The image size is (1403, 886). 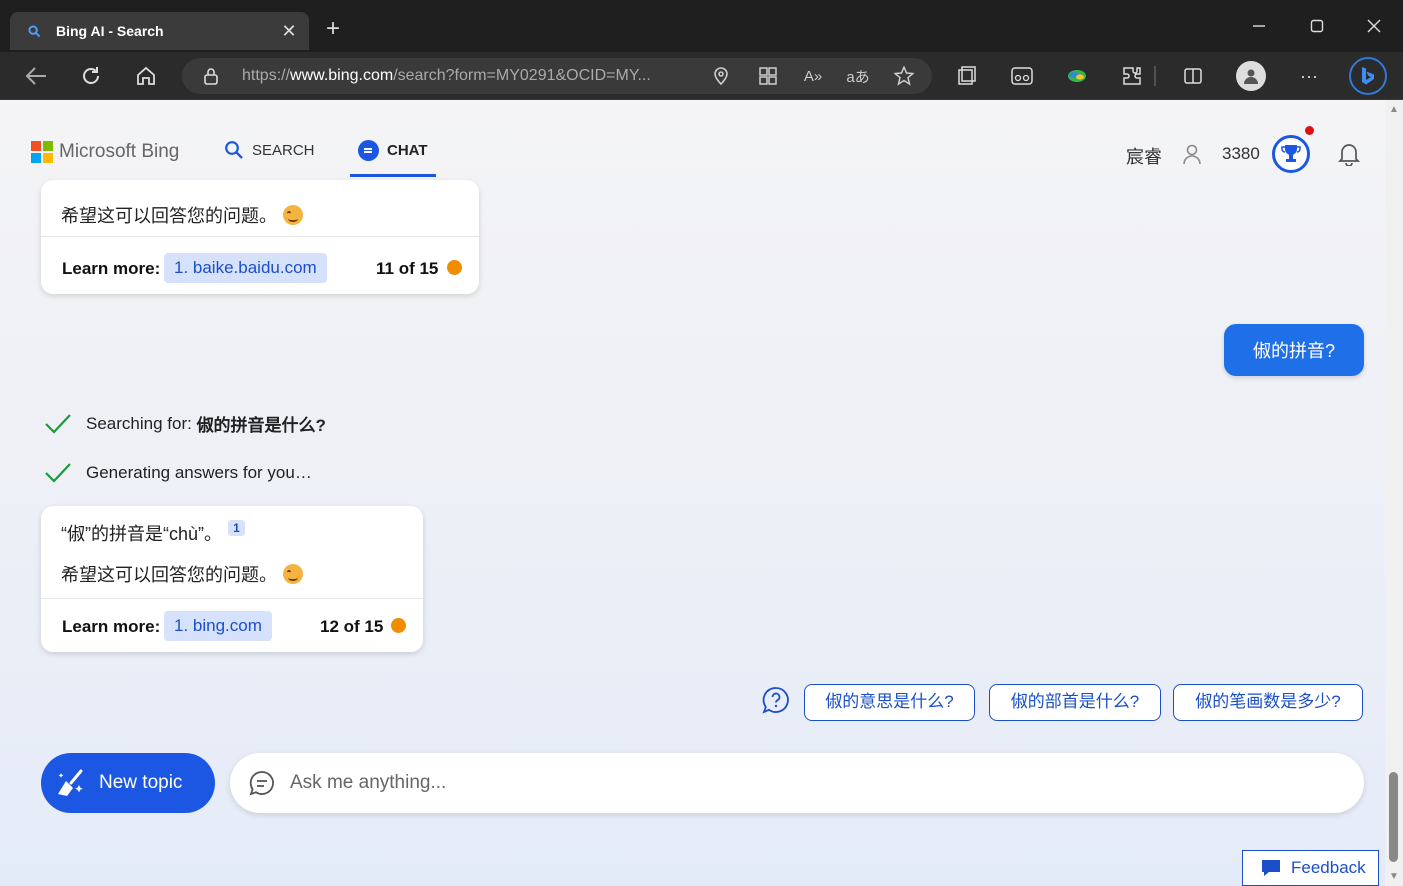 What do you see at coordinates (1271, 868) in the screenshot?
I see `feedback-icon` at bounding box center [1271, 868].